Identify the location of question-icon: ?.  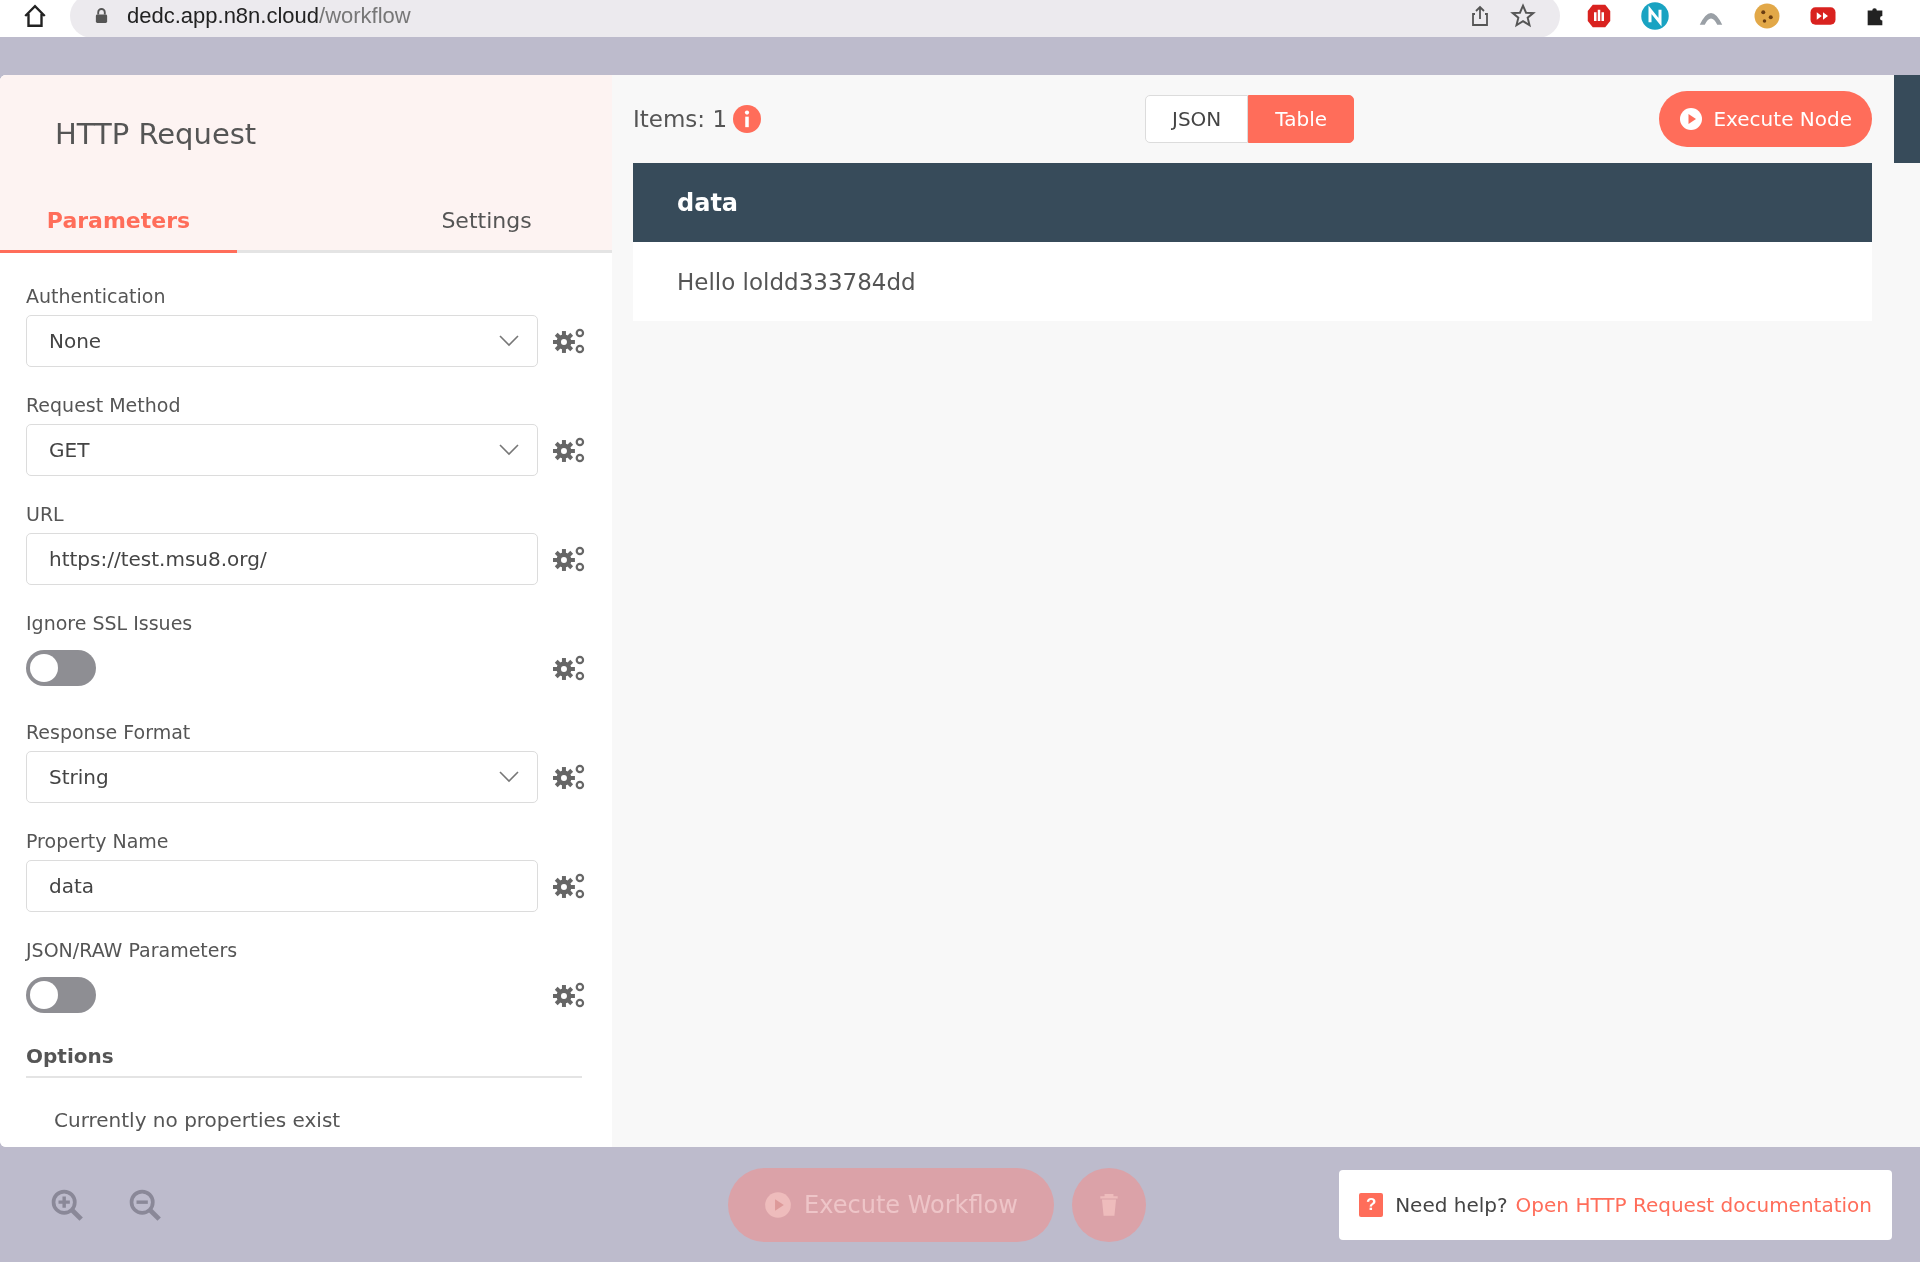
(1371, 1204).